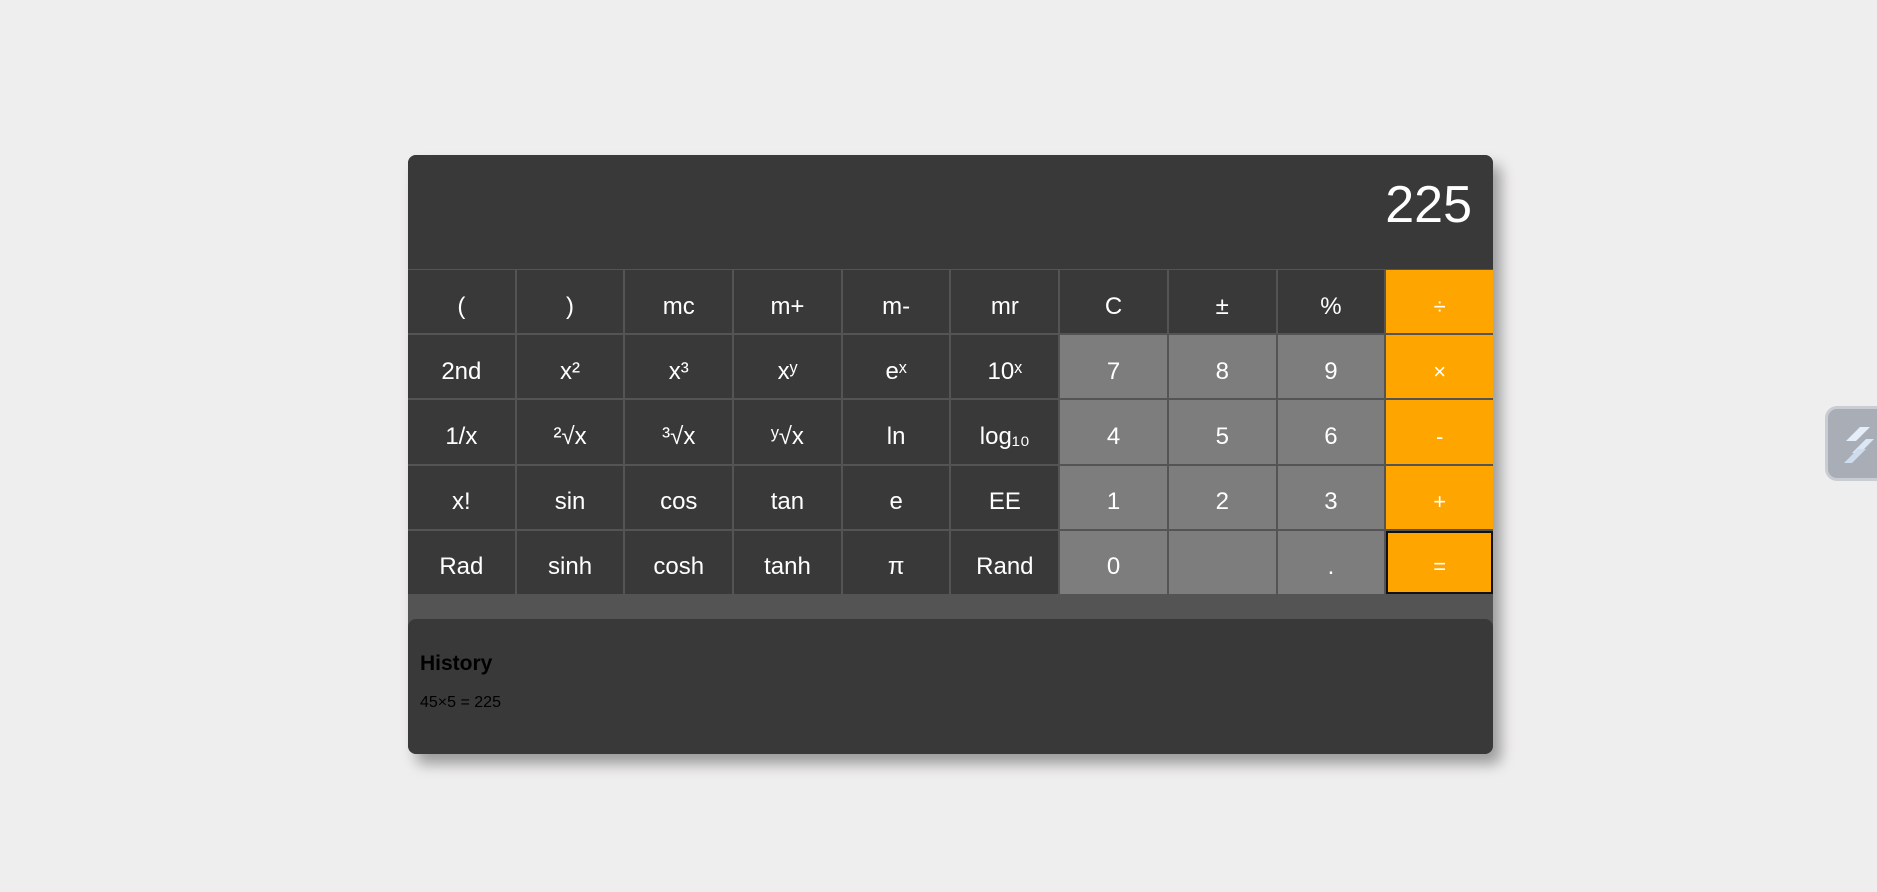 Image resolution: width=1877 pixels, height=892 pixels. Describe the element at coordinates (461, 562) in the screenshot. I see `rad-button: Rad` at that location.